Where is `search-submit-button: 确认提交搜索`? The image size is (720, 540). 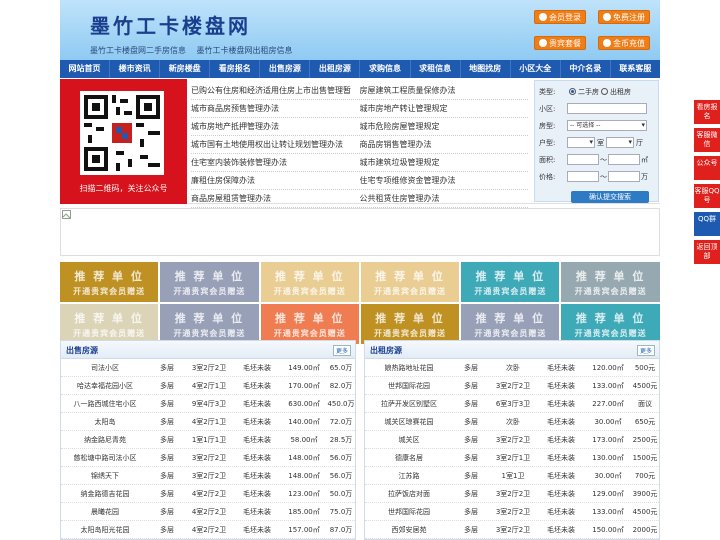 search-submit-button: 确认提交搜索 is located at coordinates (610, 197).